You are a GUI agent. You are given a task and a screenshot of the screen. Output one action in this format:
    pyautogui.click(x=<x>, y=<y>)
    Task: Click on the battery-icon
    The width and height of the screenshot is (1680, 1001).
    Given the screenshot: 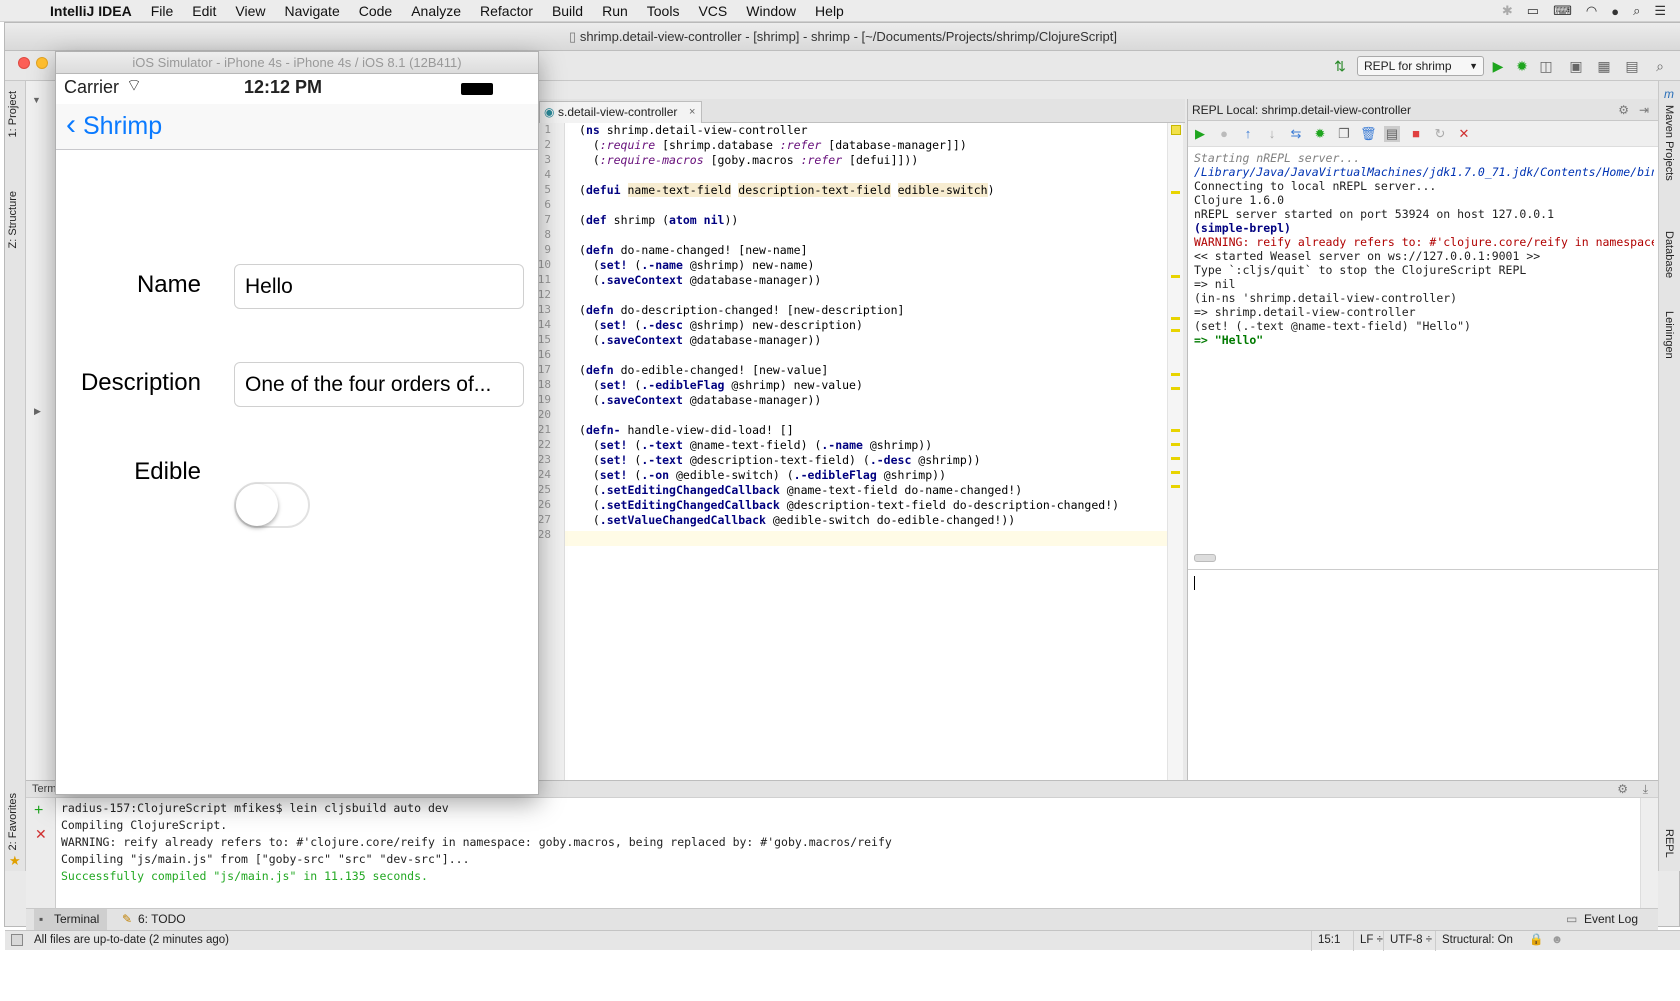 What is the action you would take?
    pyautogui.click(x=477, y=89)
    